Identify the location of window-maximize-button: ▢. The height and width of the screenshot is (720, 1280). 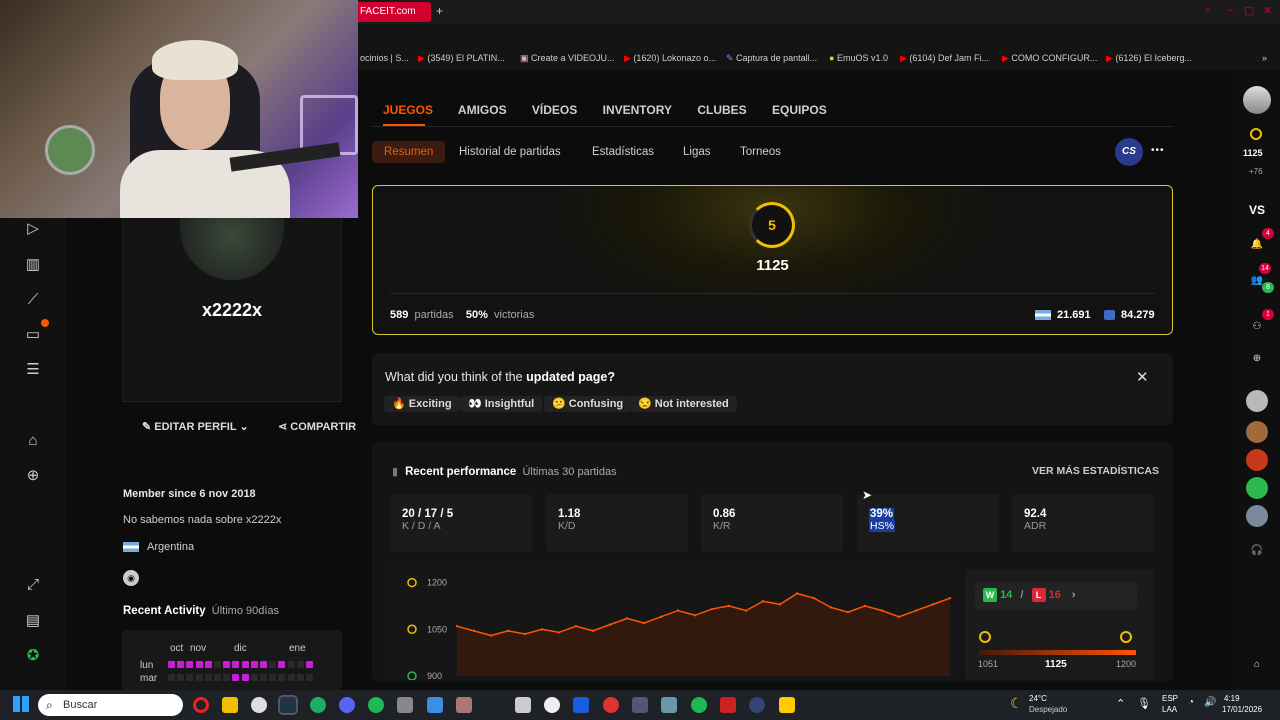
(1249, 10).